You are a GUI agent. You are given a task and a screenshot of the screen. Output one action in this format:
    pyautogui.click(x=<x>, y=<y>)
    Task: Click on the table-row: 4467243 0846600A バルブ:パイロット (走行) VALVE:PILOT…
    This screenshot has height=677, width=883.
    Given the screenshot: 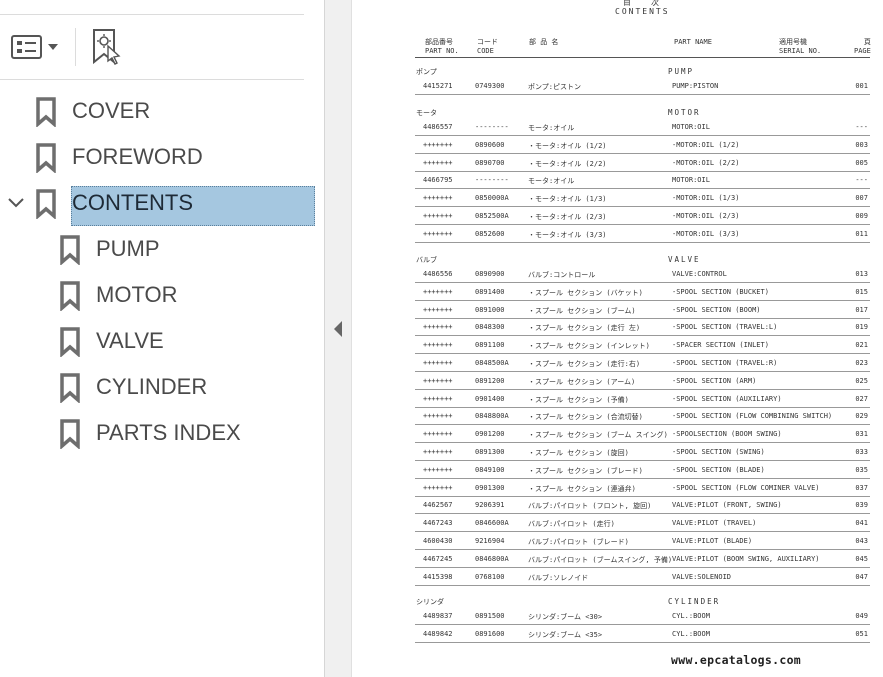 What is the action you would take?
    pyautogui.click(x=642, y=524)
    